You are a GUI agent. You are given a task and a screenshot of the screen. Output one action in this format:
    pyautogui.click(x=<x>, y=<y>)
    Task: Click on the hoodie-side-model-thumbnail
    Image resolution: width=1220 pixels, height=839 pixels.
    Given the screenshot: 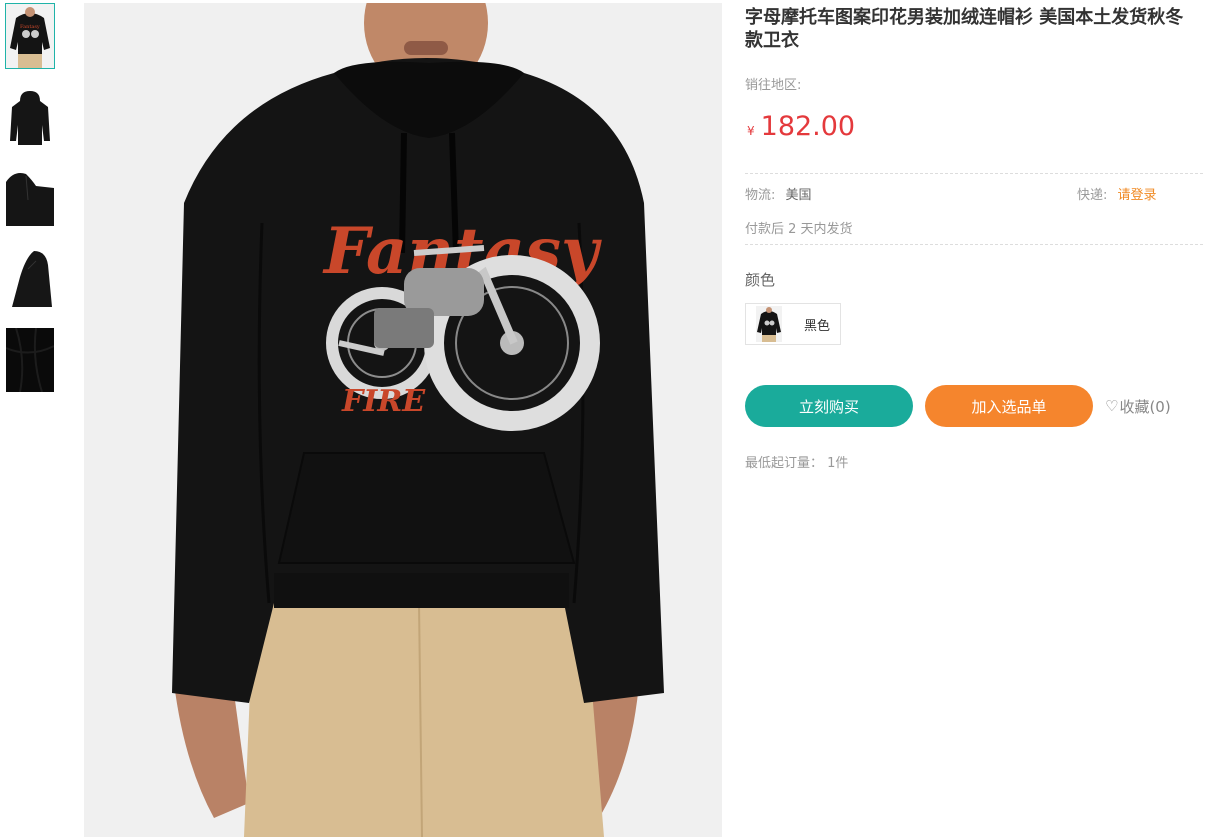 What is the action you would take?
    pyautogui.click(x=30, y=279)
    